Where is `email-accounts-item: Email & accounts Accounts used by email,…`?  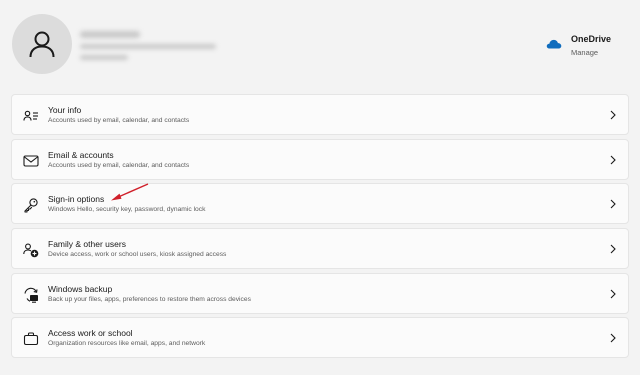
email-accounts-item: Email & accounts Accounts used by email,… is located at coordinates (320, 159).